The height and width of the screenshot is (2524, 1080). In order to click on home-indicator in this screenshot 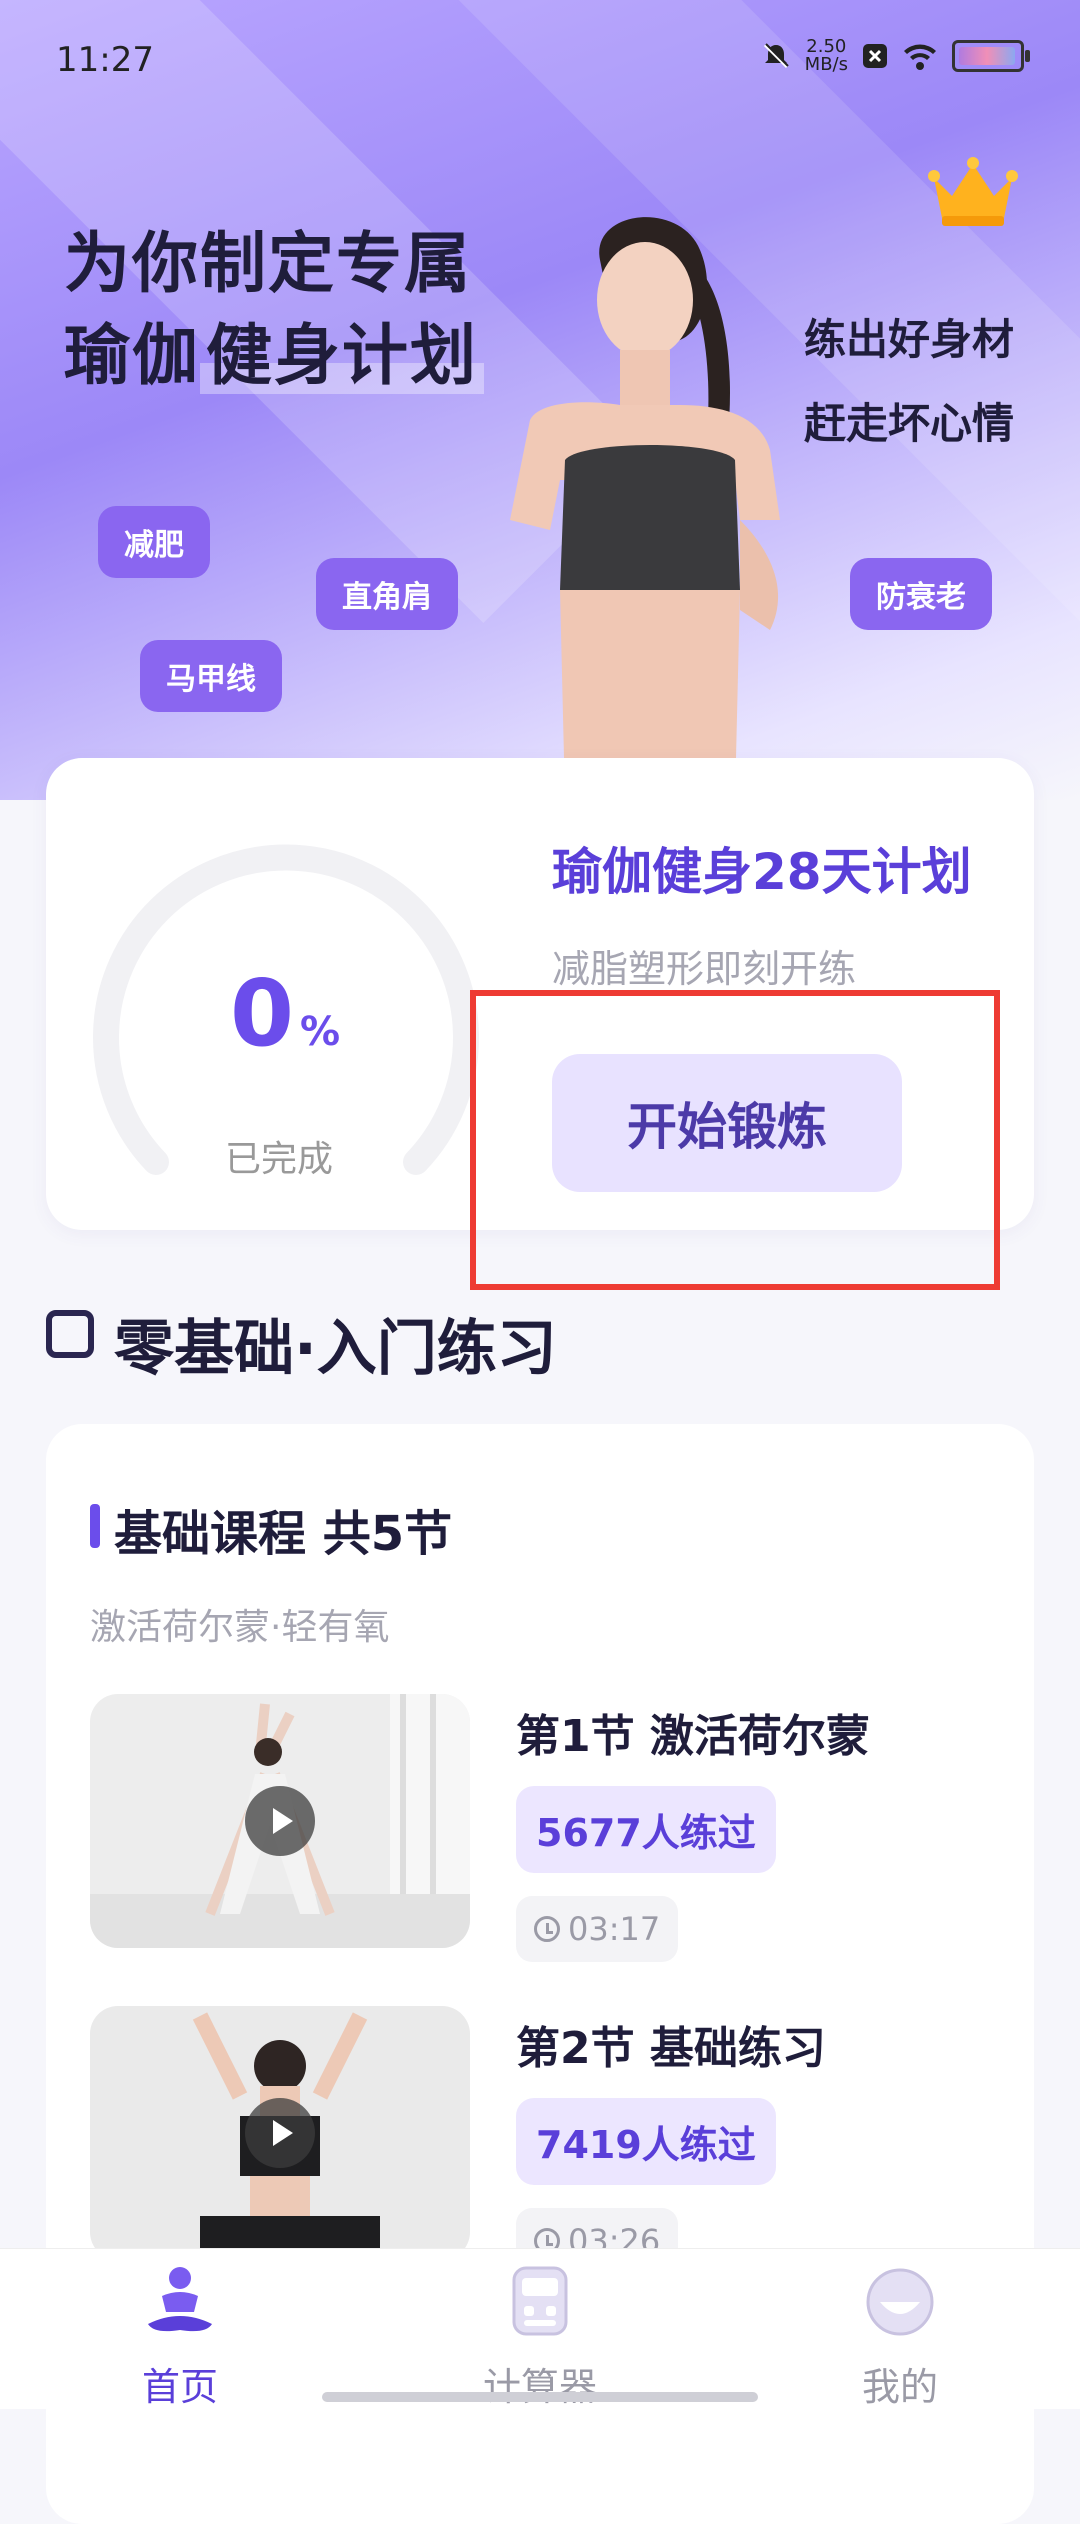, I will do `click(540, 2397)`.